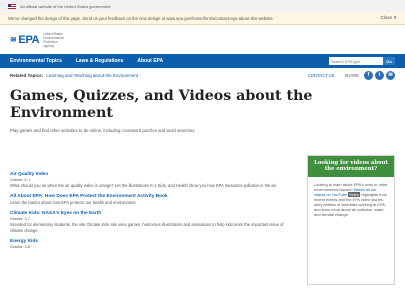 The image size is (405, 306). What do you see at coordinates (27, 75) in the screenshot?
I see `related-topics-label: Related Topics:` at bounding box center [27, 75].